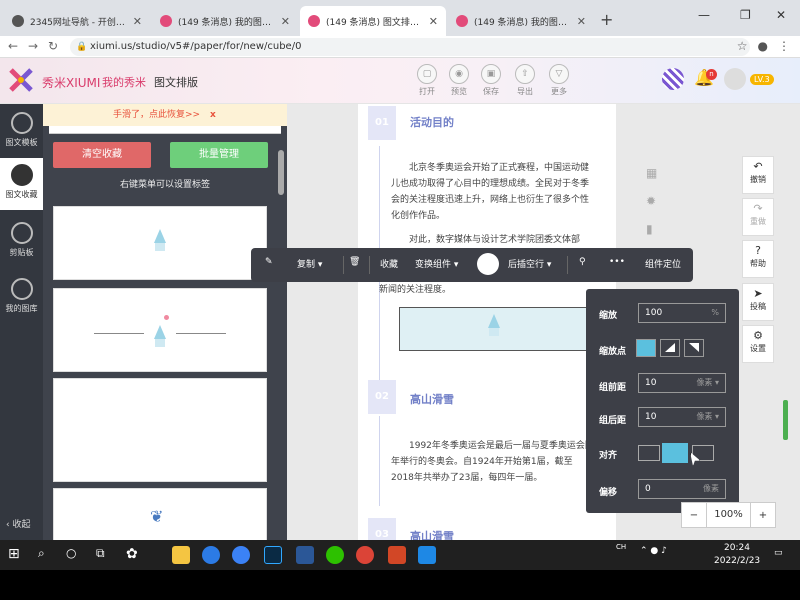  What do you see at coordinates (652, 173) in the screenshot?
I see `grid-icon: ▦` at bounding box center [652, 173].